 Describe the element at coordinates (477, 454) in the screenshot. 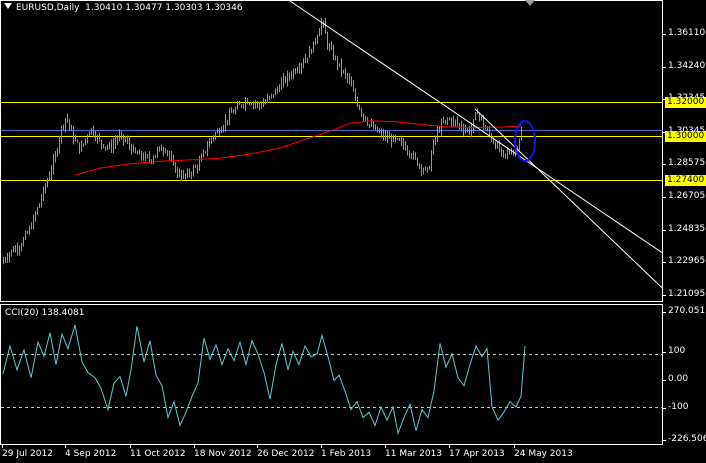

I see `date-axis-label: 17 Apr 2013` at that location.